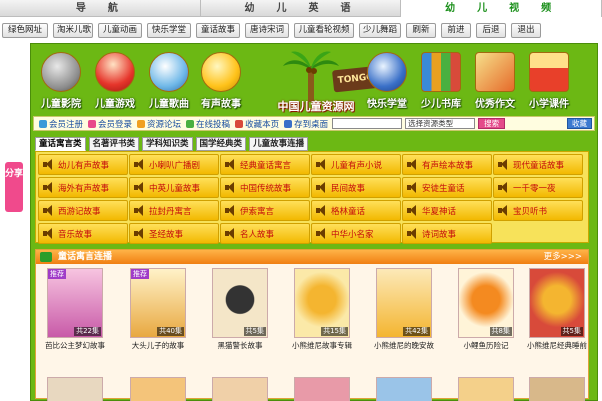 Image resolution: width=602 pixels, height=401 pixels. Describe the element at coordinates (356, 187) in the screenshot. I see `story-link: 民间故事` at that location.